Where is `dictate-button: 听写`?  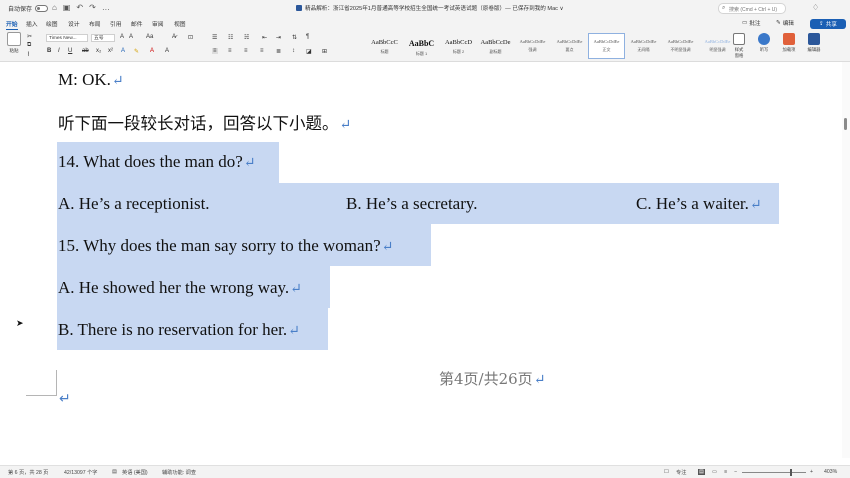
dictate-button: 听写 is located at coordinates (764, 43).